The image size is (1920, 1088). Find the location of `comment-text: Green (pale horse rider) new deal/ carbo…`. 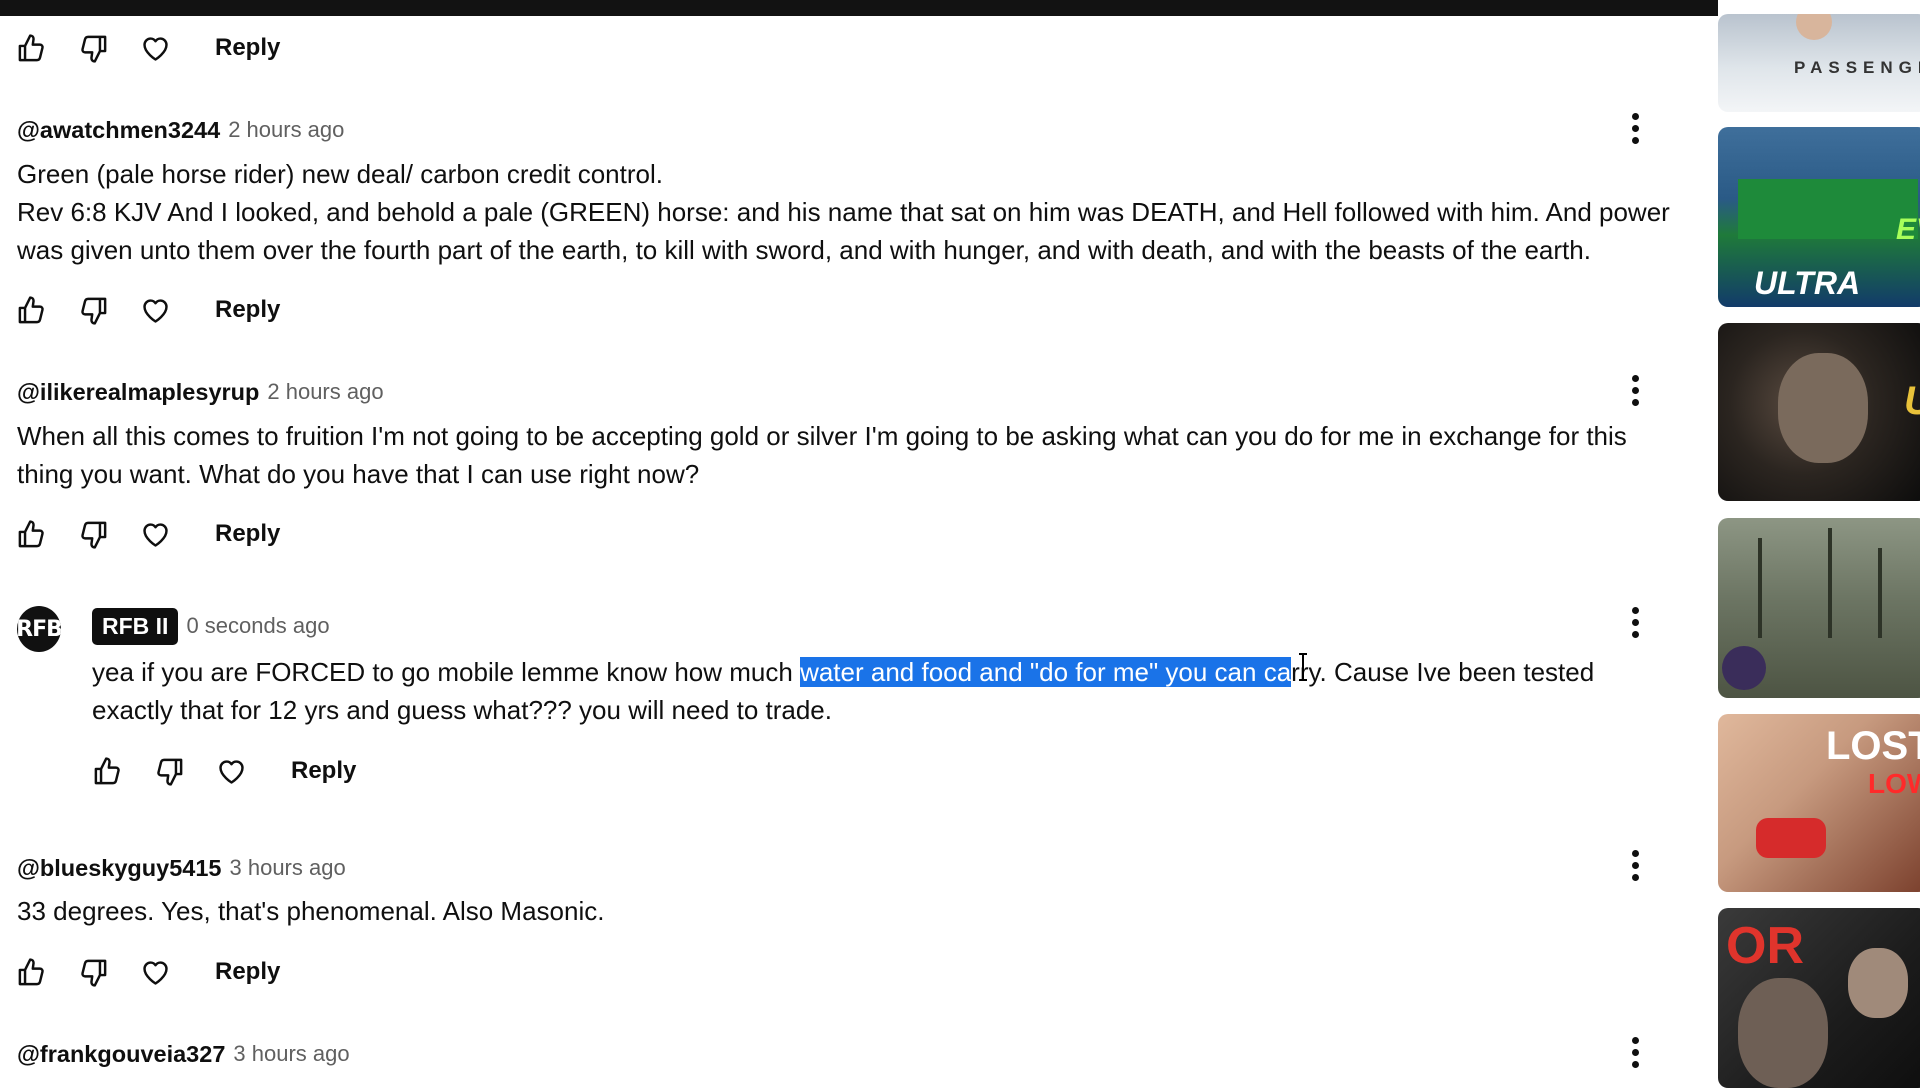

comment-text: Green (pale horse rider) new deal/ carbo… is located at coordinates (843, 212).